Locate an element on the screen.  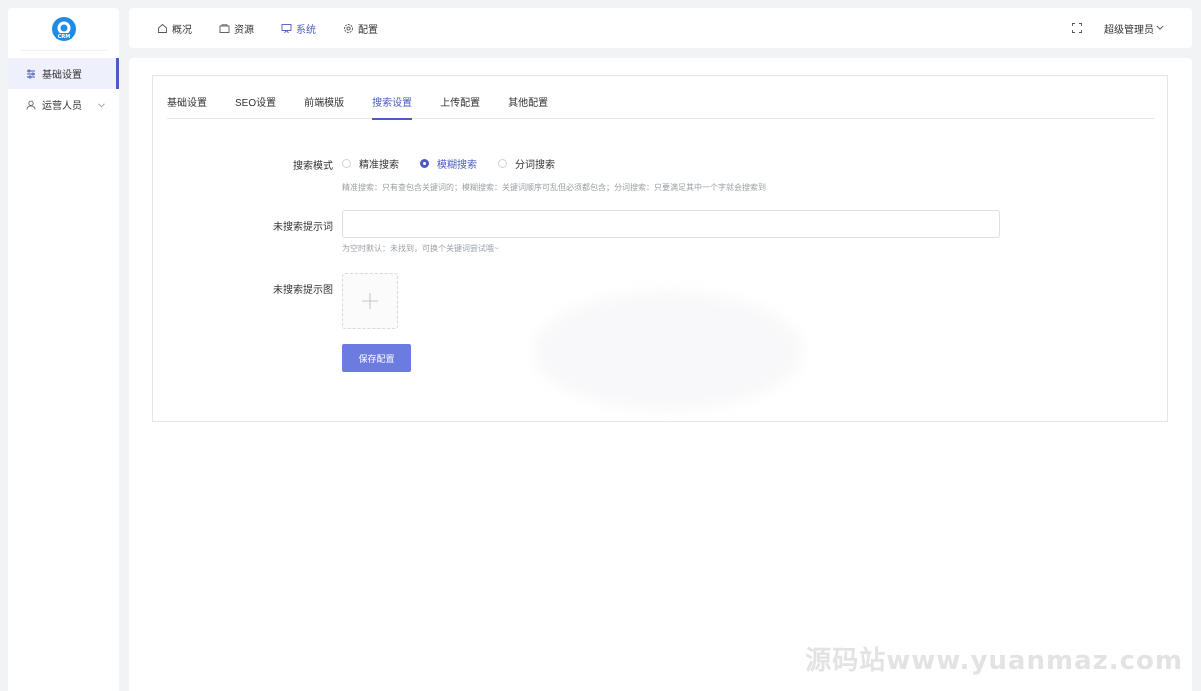
radio-fuzzy-search: 模糊搜索 is located at coordinates (448, 163).